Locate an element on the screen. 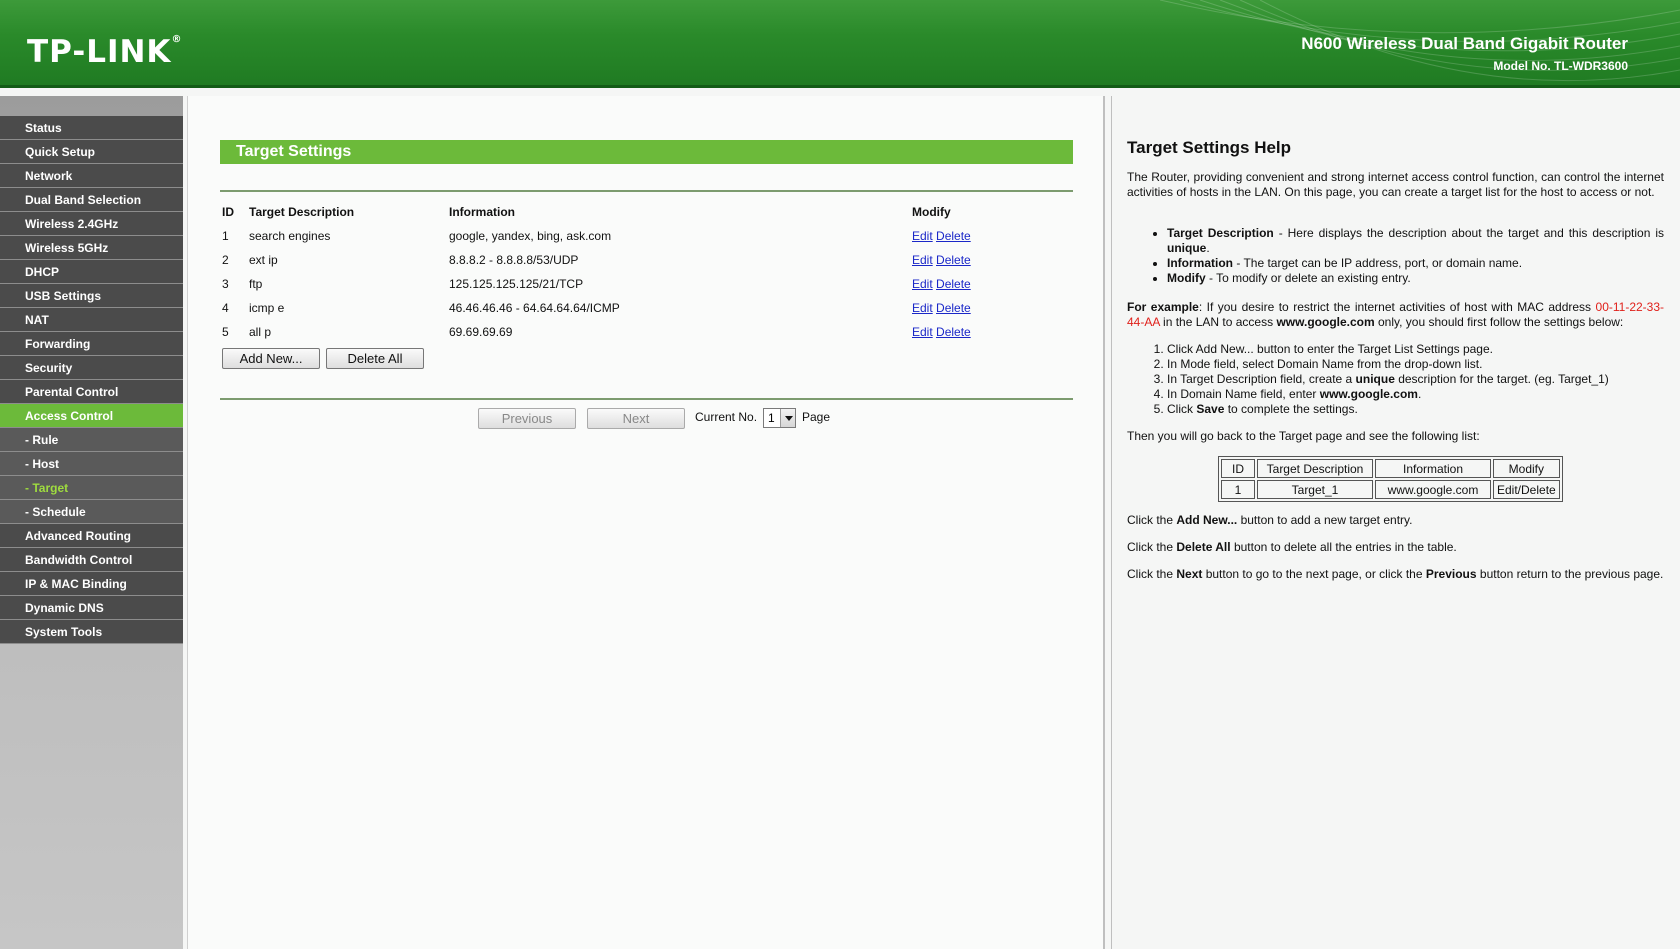  menu-item-parental-control: Parental Control is located at coordinates (91, 392).